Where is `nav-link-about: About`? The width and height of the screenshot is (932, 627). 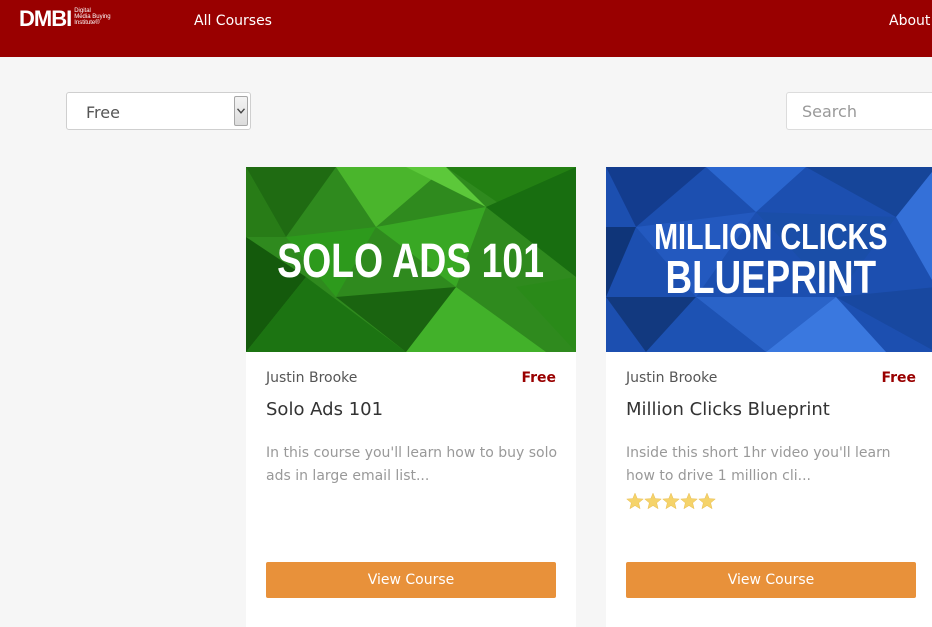
nav-link-about: About is located at coordinates (909, 21).